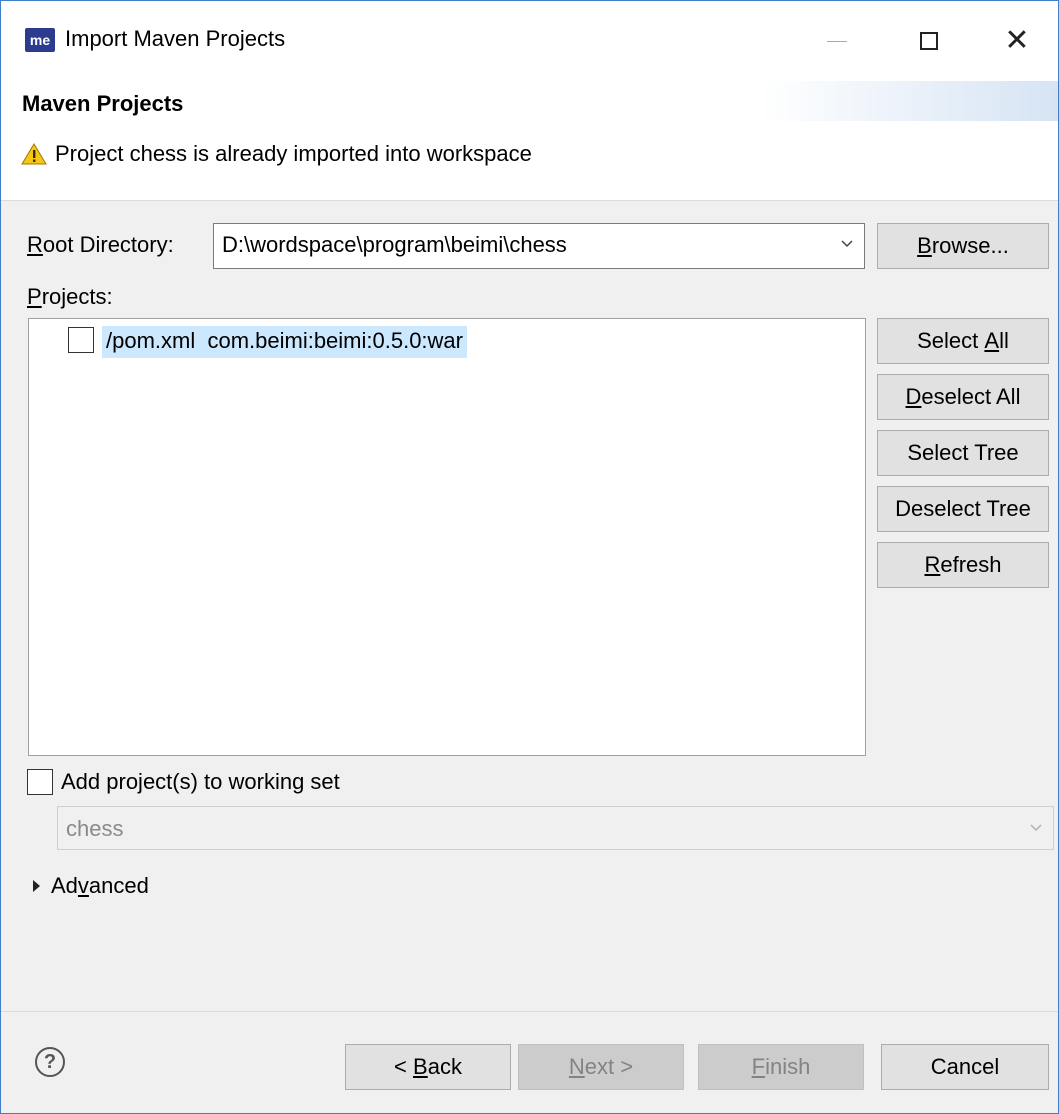  Describe the element at coordinates (200, 782) in the screenshot. I see `working-set-label: Add project(s) to working set` at that location.